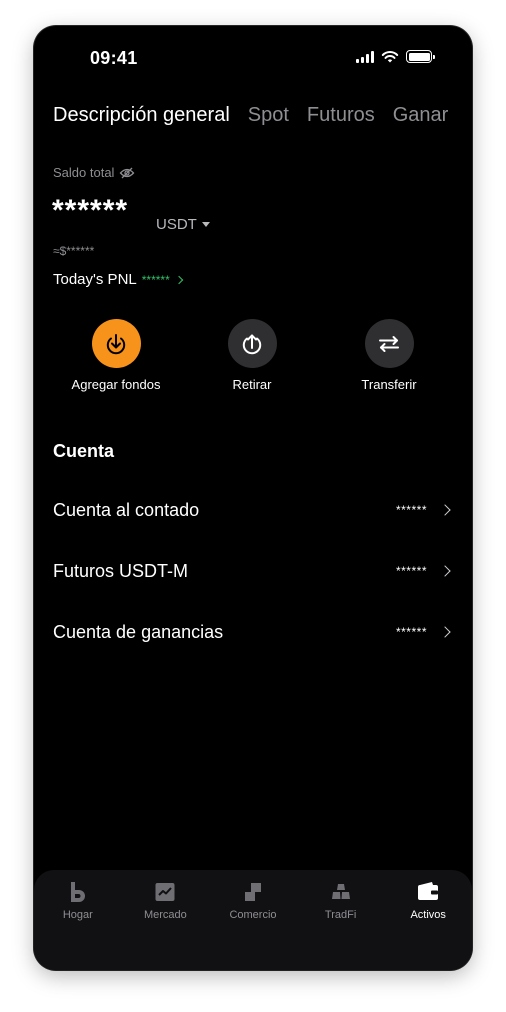 This screenshot has width=506, height=1012. I want to click on withdraw-button: Retirar, so click(252, 355).